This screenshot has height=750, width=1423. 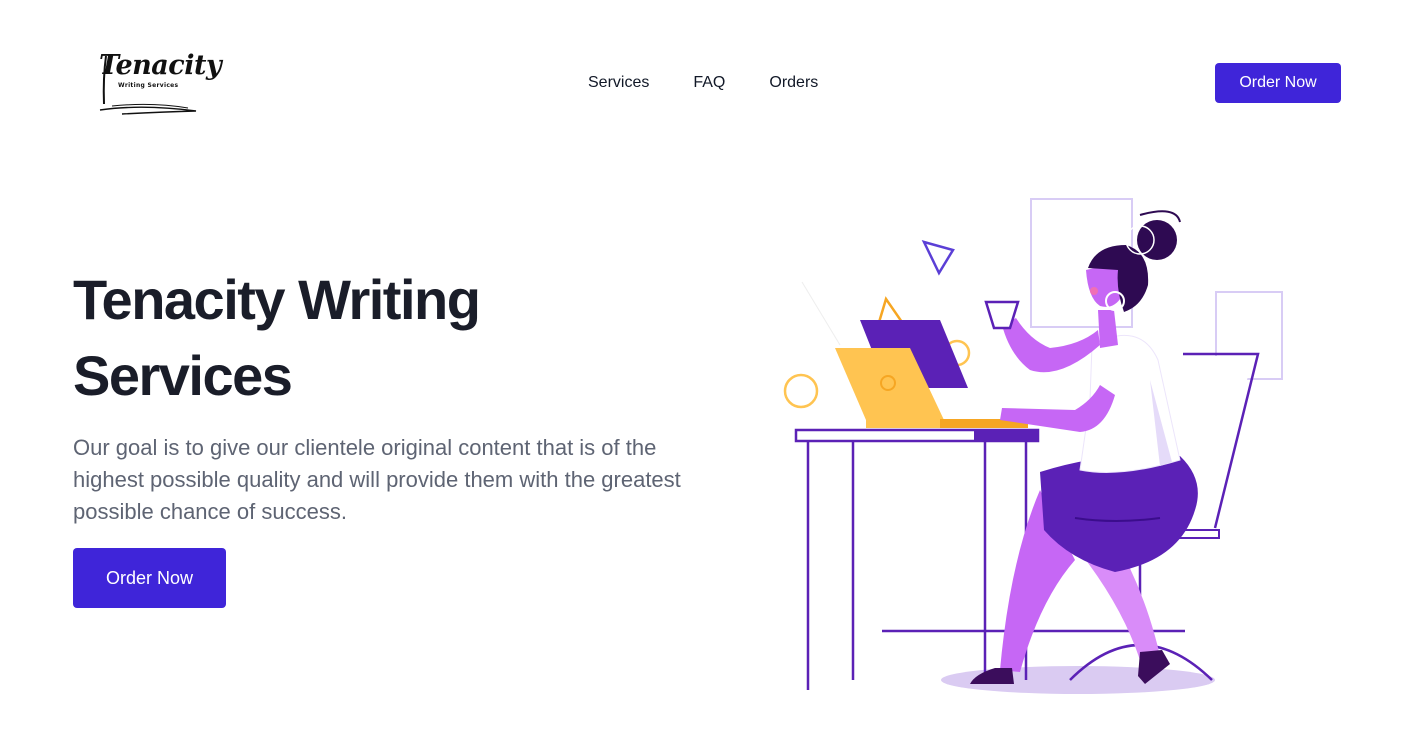 I want to click on triangle-shape-icon, so click(x=938, y=258).